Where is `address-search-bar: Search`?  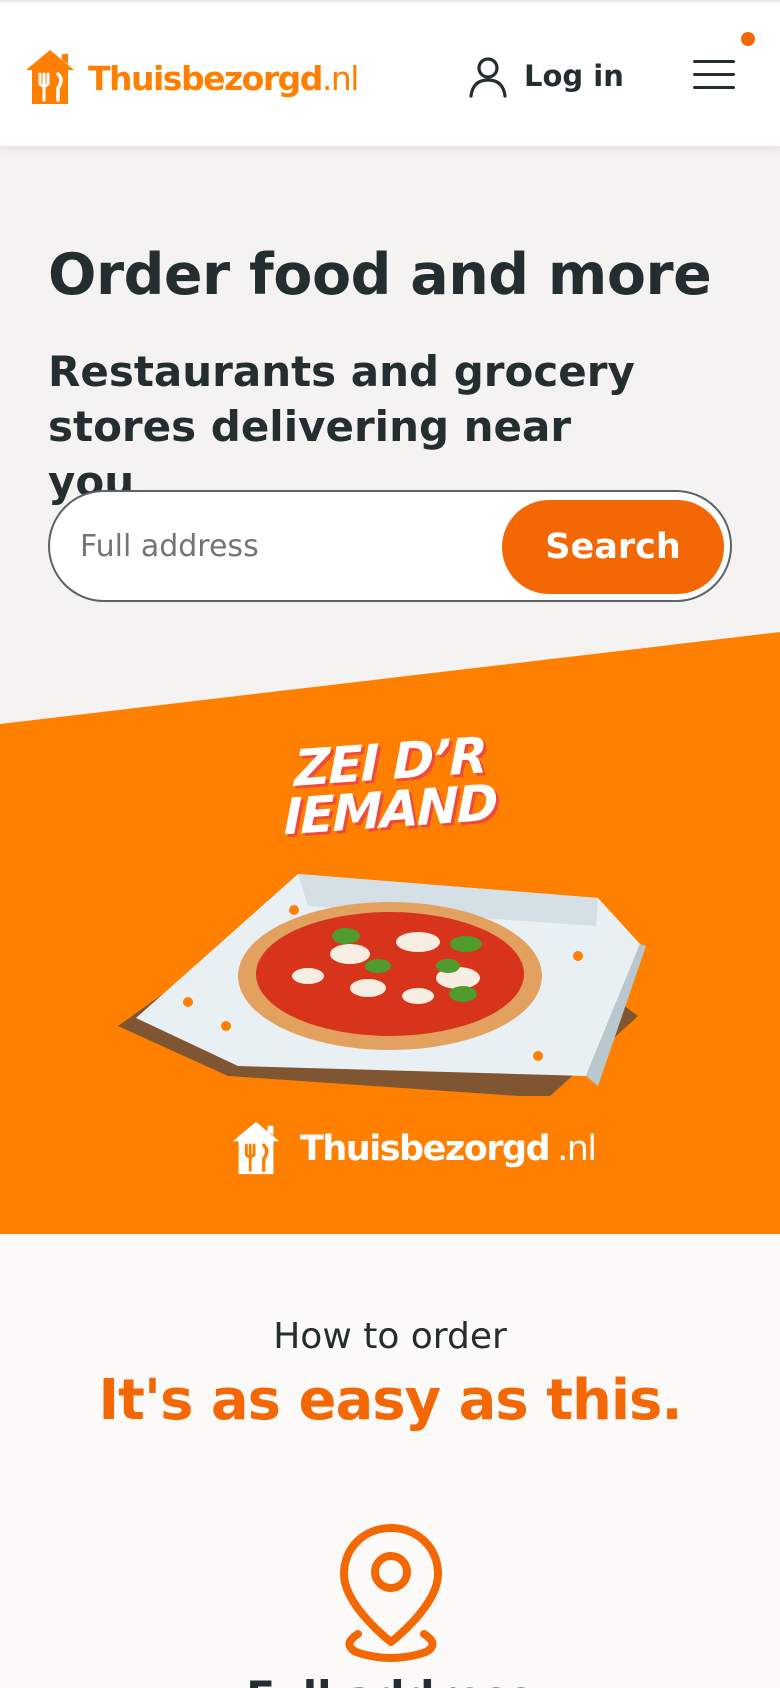 address-search-bar: Search is located at coordinates (390, 546).